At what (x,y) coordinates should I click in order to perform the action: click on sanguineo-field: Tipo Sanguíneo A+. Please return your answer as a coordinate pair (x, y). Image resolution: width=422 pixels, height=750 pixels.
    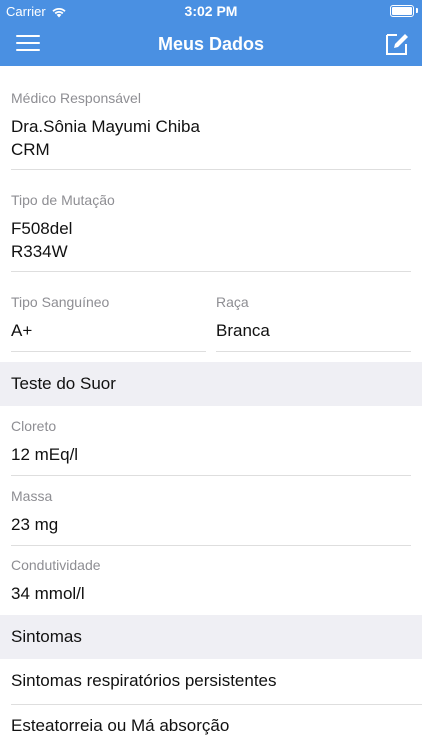
    Looking at the image, I should click on (108, 318).